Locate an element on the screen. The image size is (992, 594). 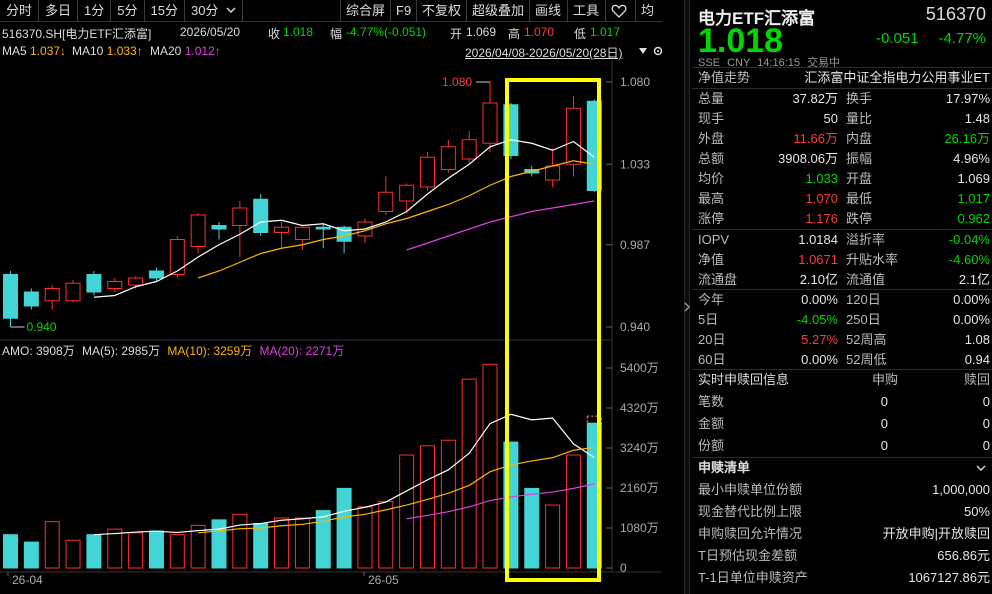
stat-value: 2.10亿 is located at coordinates (818, 279).